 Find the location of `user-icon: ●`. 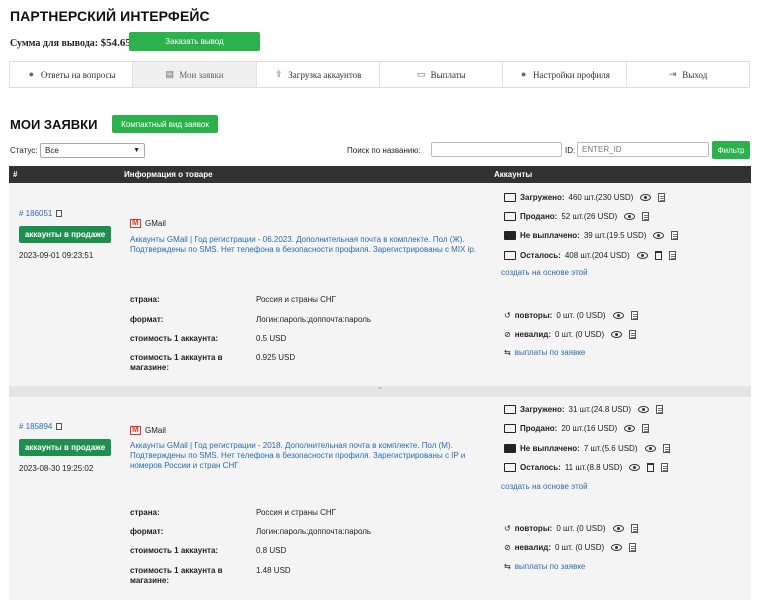

user-icon: ● is located at coordinates (523, 74).